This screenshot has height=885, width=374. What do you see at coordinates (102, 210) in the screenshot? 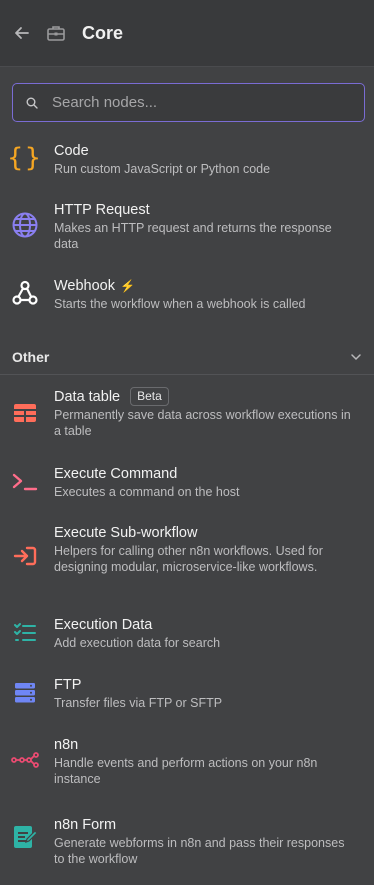
I see `node-name: HTTP Request` at bounding box center [102, 210].